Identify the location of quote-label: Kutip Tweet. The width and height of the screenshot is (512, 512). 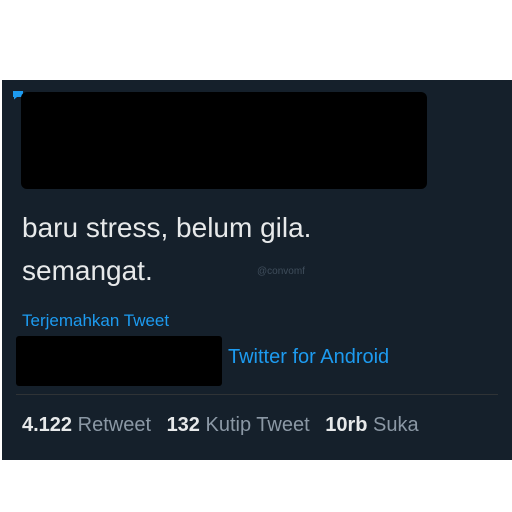
(257, 425).